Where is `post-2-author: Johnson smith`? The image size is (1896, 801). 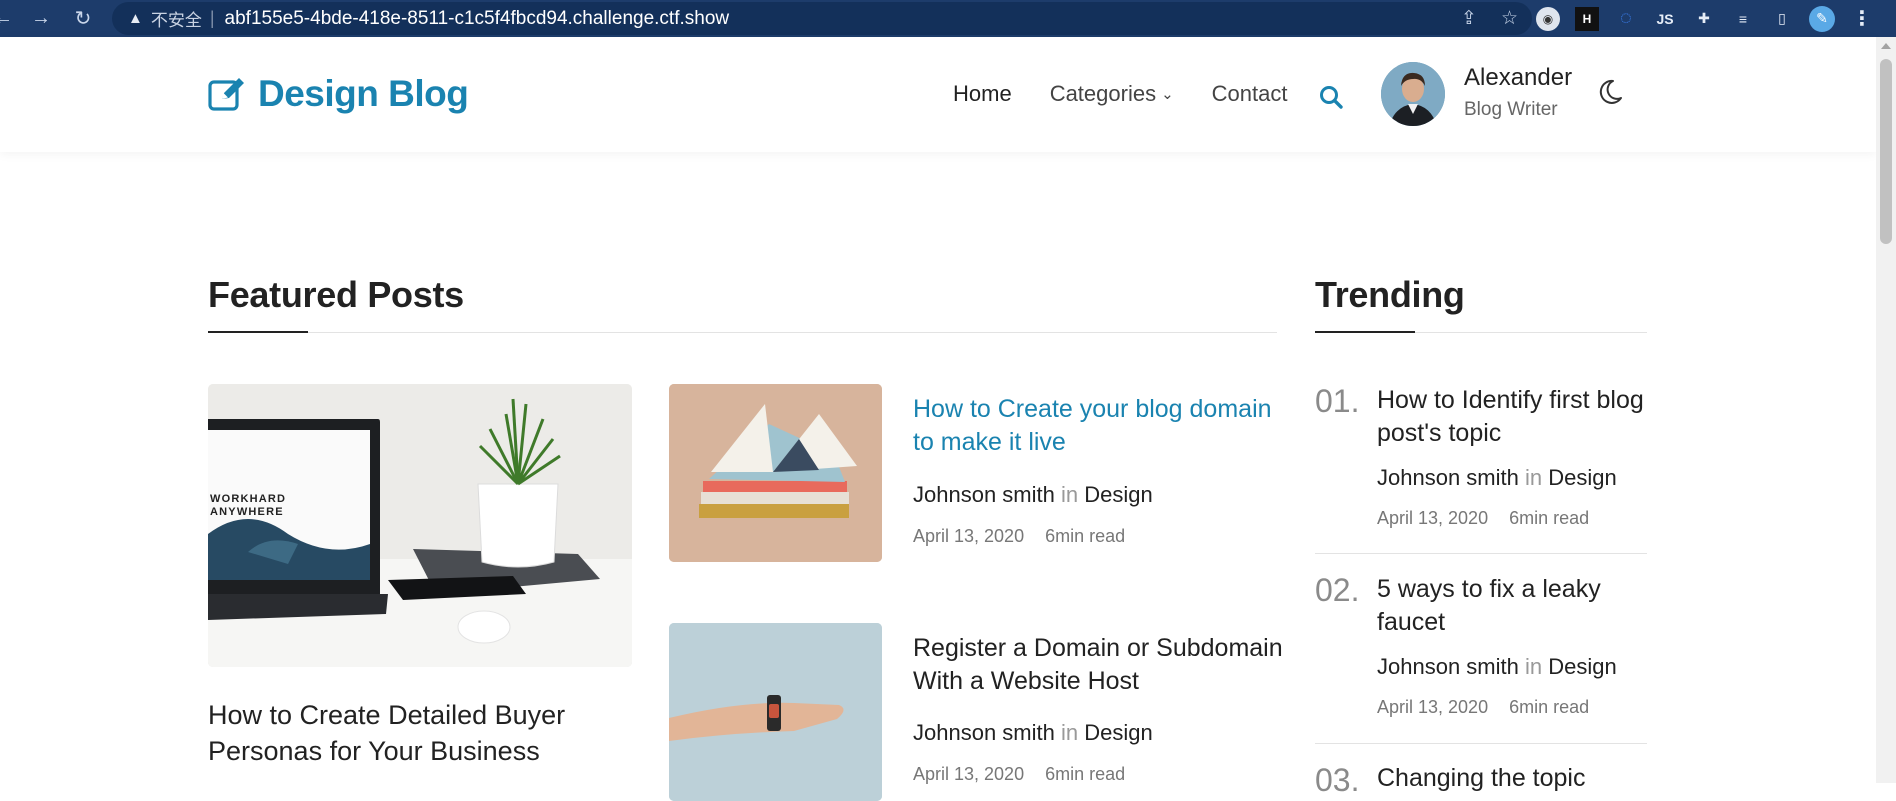
post-2-author: Johnson smith is located at coordinates (984, 732).